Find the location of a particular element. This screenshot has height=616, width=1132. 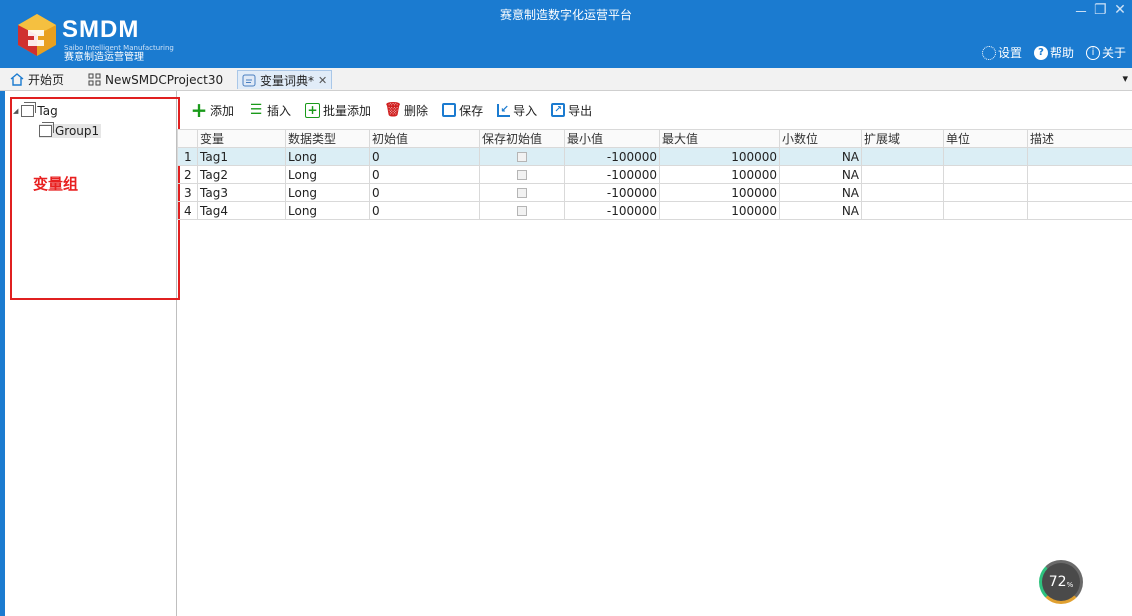

batch-add-button: + 批量添加 is located at coordinates (338, 110).